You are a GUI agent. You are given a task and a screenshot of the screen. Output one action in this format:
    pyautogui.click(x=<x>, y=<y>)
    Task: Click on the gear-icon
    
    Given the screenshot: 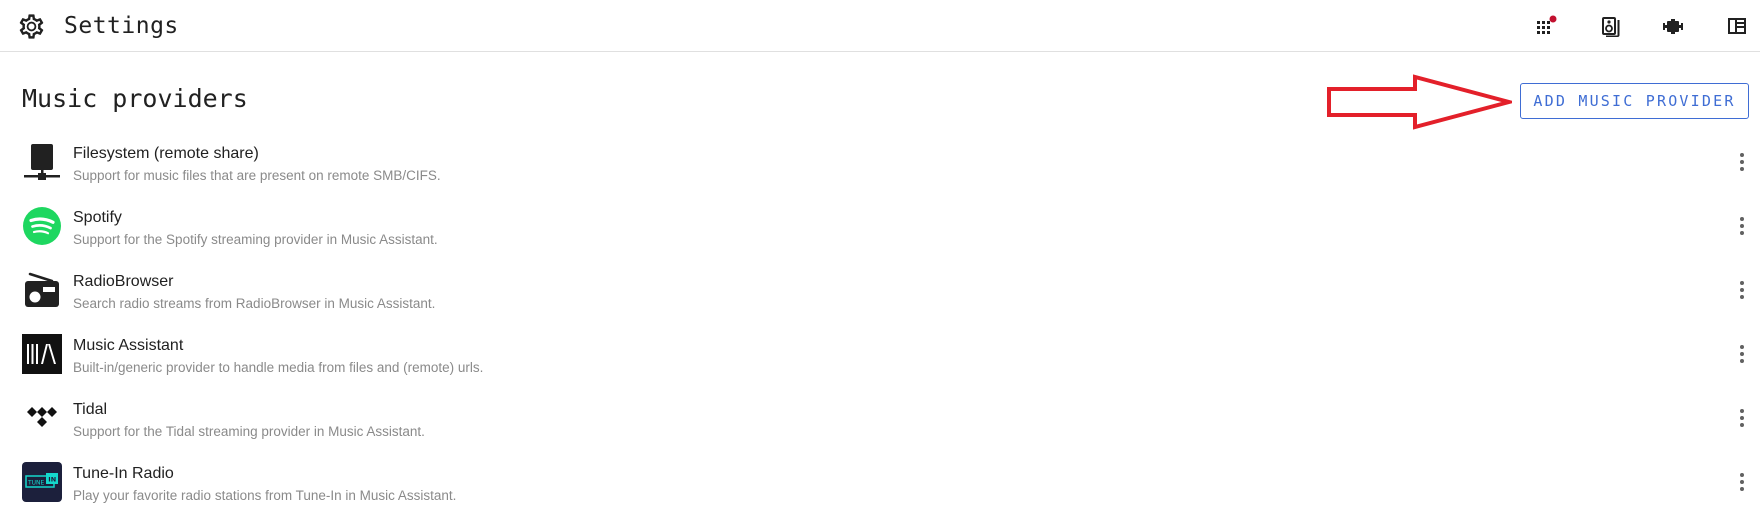 What is the action you would take?
    pyautogui.click(x=31, y=26)
    